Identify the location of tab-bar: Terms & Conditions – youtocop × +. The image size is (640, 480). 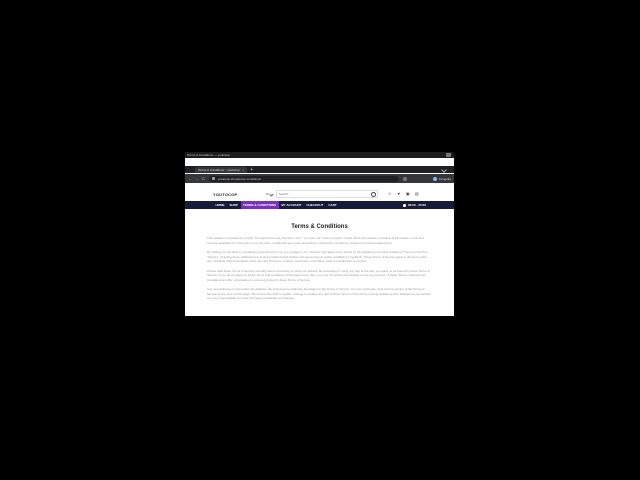
(319, 169).